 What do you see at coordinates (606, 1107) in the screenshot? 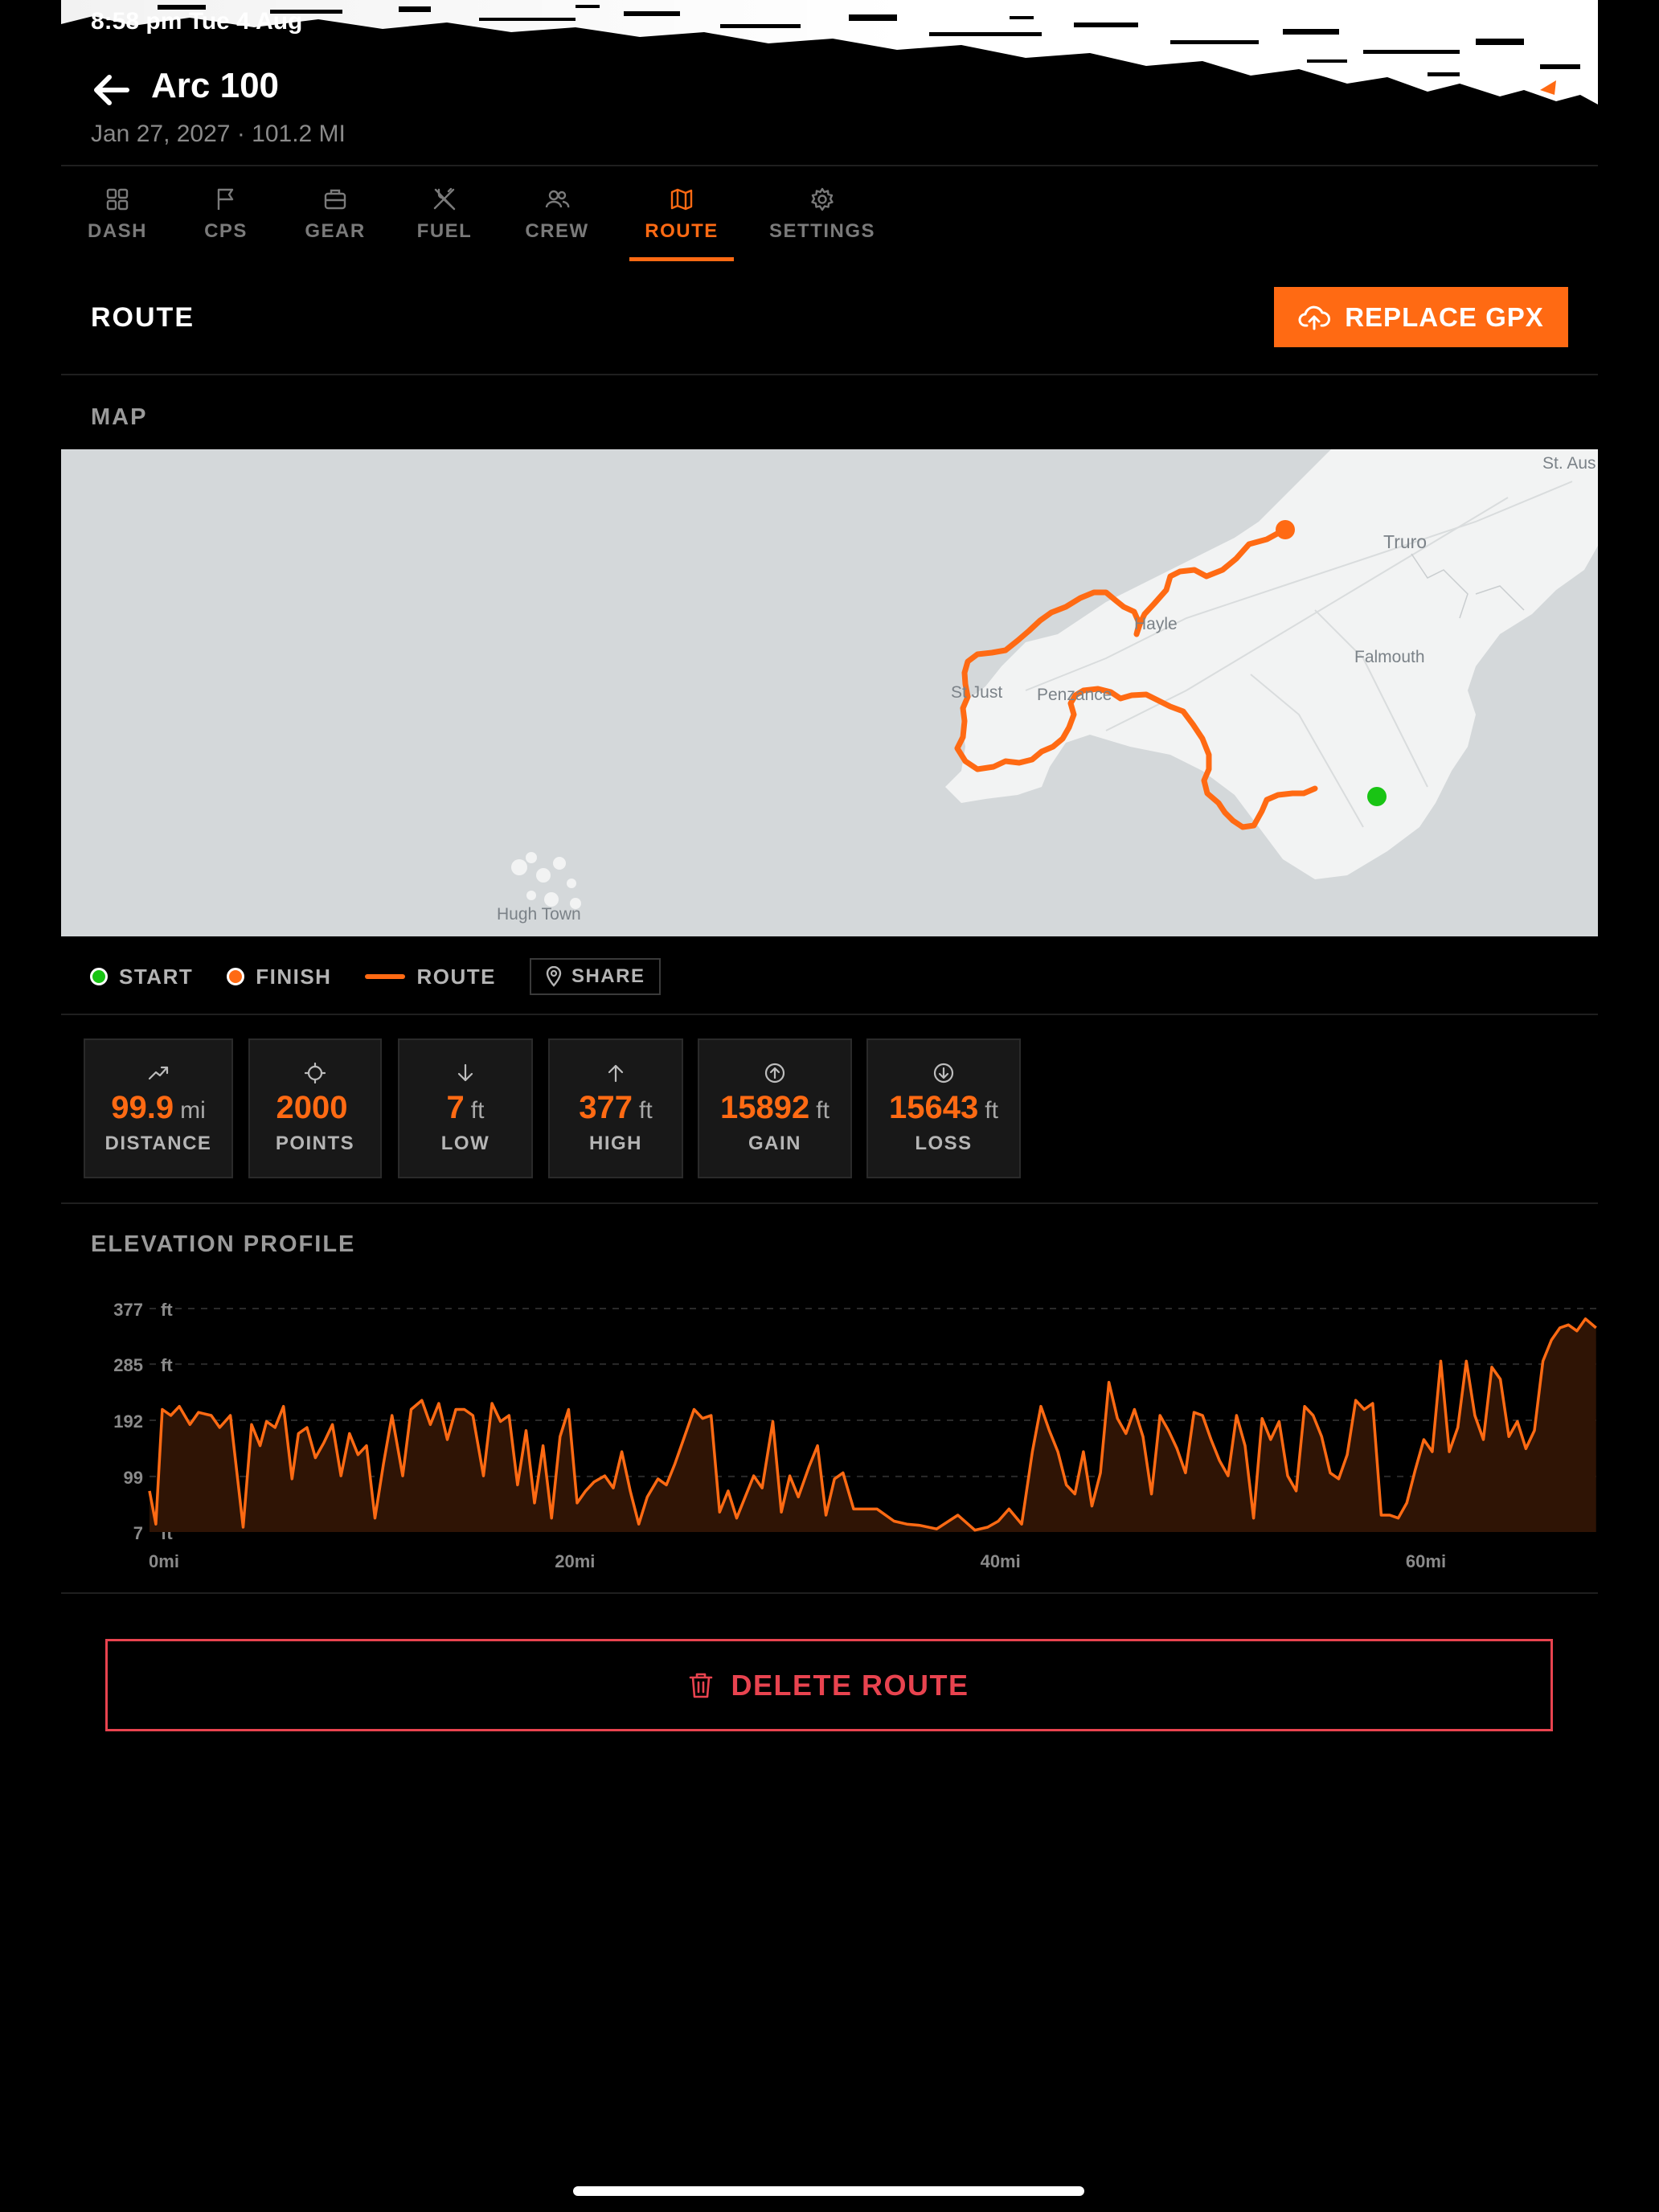
I see `stat-value: 377` at bounding box center [606, 1107].